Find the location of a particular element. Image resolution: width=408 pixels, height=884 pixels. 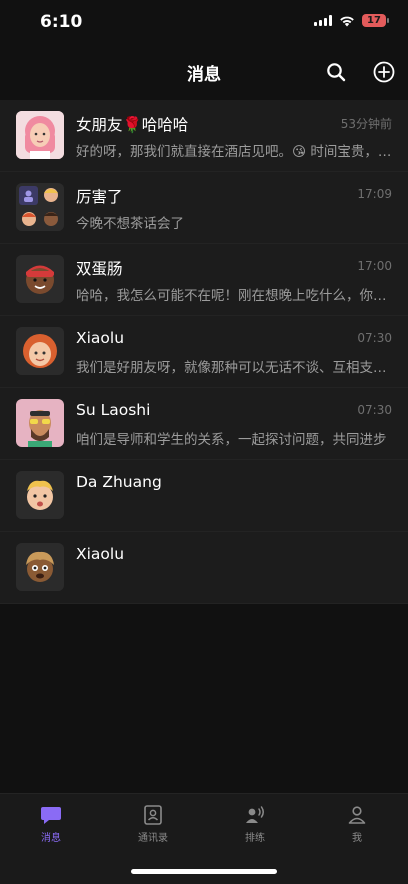

tab-contacts: 通讯录 is located at coordinates (153, 824).